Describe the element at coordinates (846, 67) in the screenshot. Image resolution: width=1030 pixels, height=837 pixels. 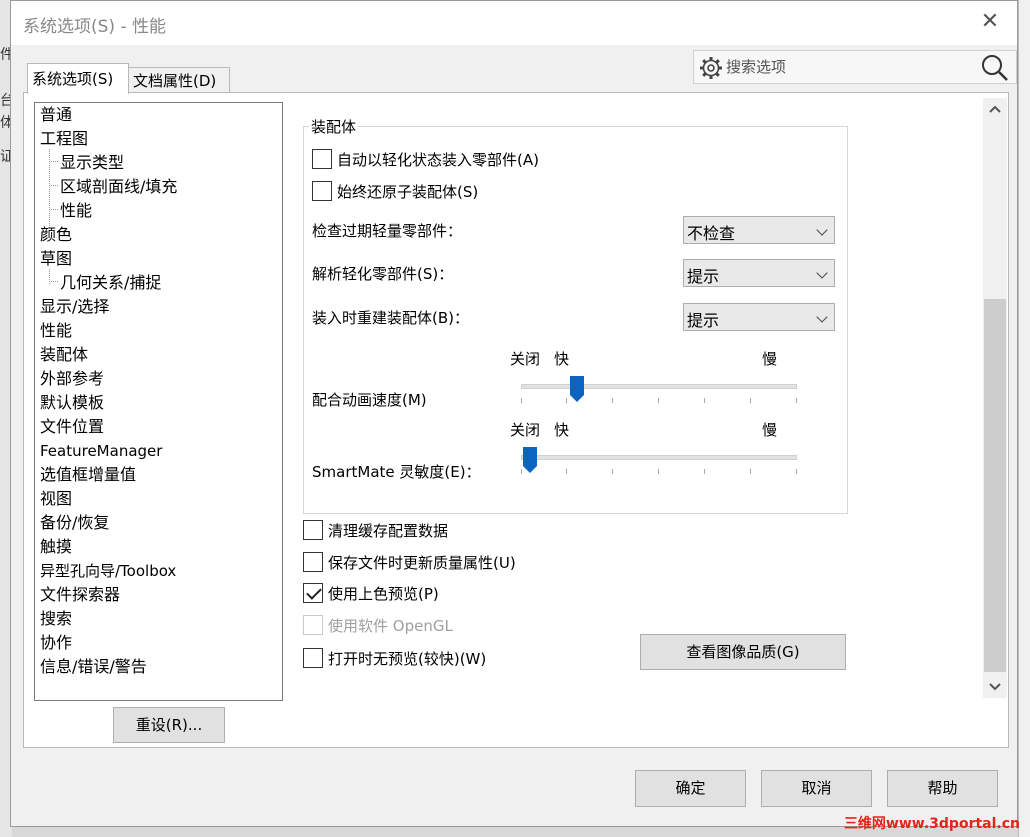
I see `search-input` at that location.